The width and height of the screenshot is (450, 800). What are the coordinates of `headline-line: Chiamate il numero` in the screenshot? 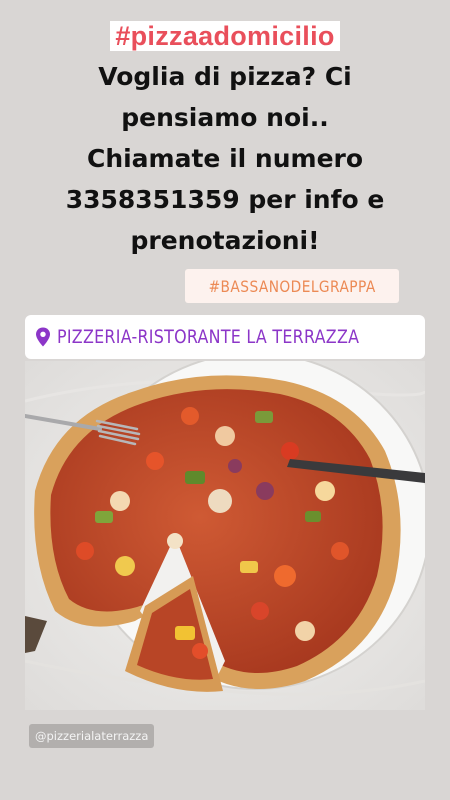 It's located at (225, 158).